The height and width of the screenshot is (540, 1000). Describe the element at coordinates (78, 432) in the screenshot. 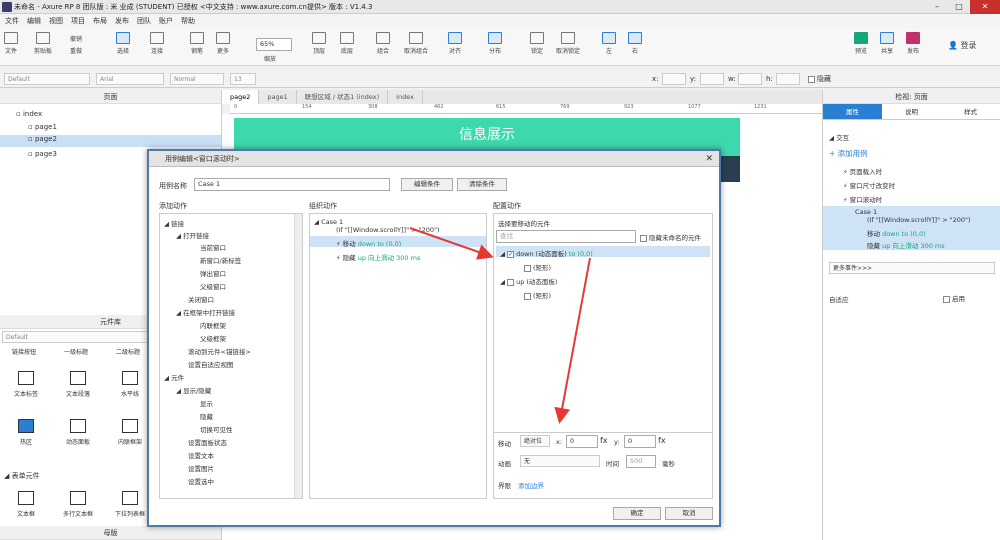

I see `widget-dynamic-panel: 动态面板` at that location.